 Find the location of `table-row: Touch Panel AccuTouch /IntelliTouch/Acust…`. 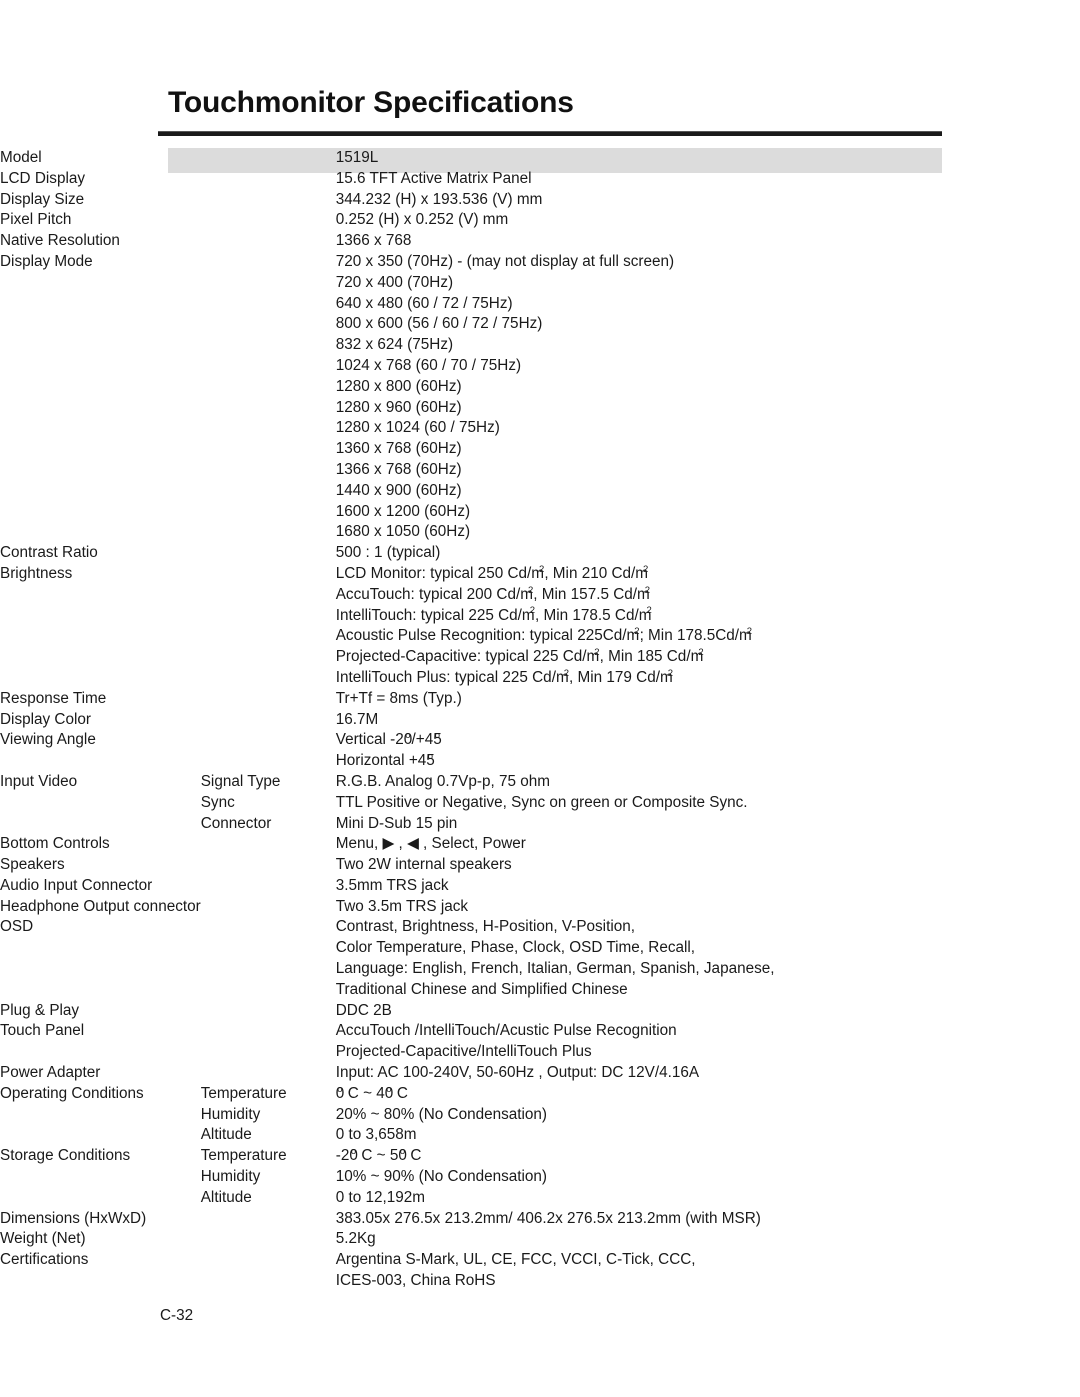

table-row: Touch Panel AccuTouch /IntelliTouch/Acust… is located at coordinates (540, 1031).